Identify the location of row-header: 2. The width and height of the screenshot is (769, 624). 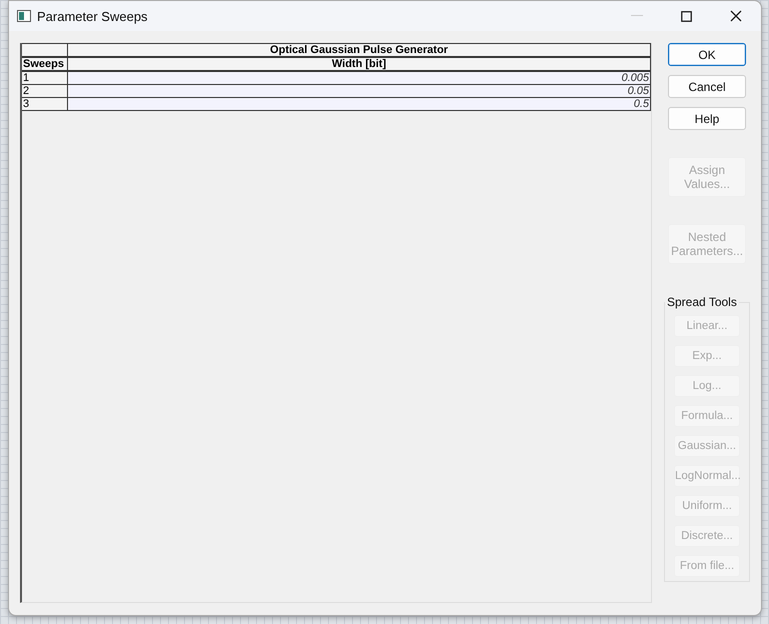
(45, 91).